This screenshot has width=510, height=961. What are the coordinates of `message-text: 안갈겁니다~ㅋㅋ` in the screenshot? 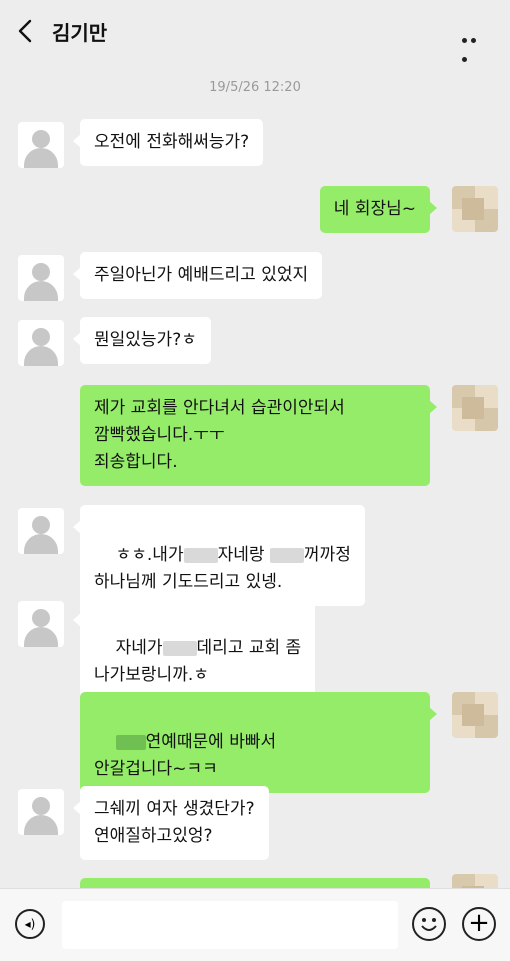 It's located at (156, 769).